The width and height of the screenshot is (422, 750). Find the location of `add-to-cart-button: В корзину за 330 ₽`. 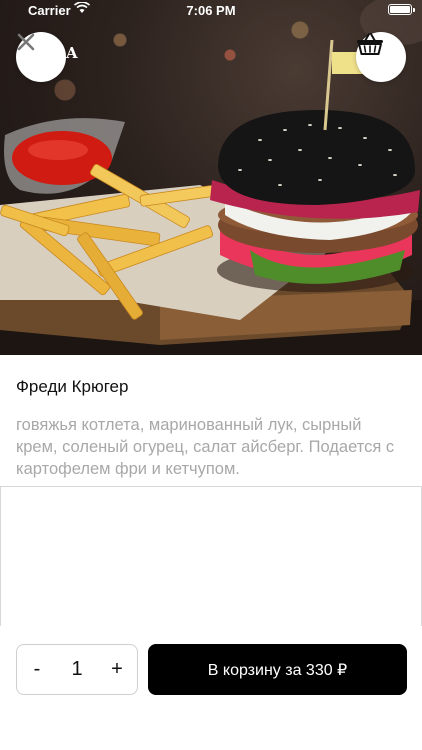

add-to-cart-button: В корзину за 330 ₽ is located at coordinates (277, 669).